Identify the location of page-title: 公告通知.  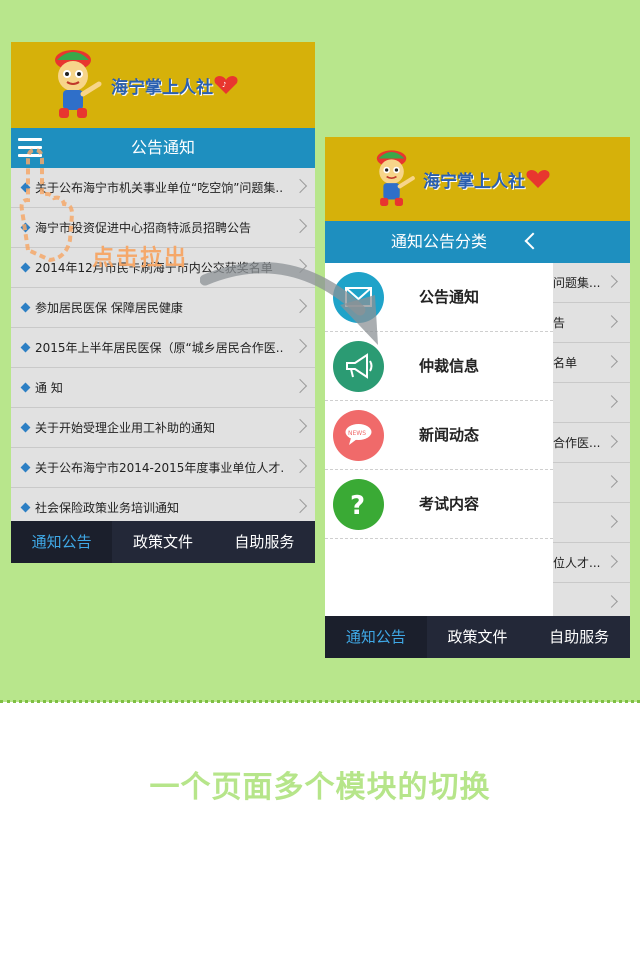
(162, 147).